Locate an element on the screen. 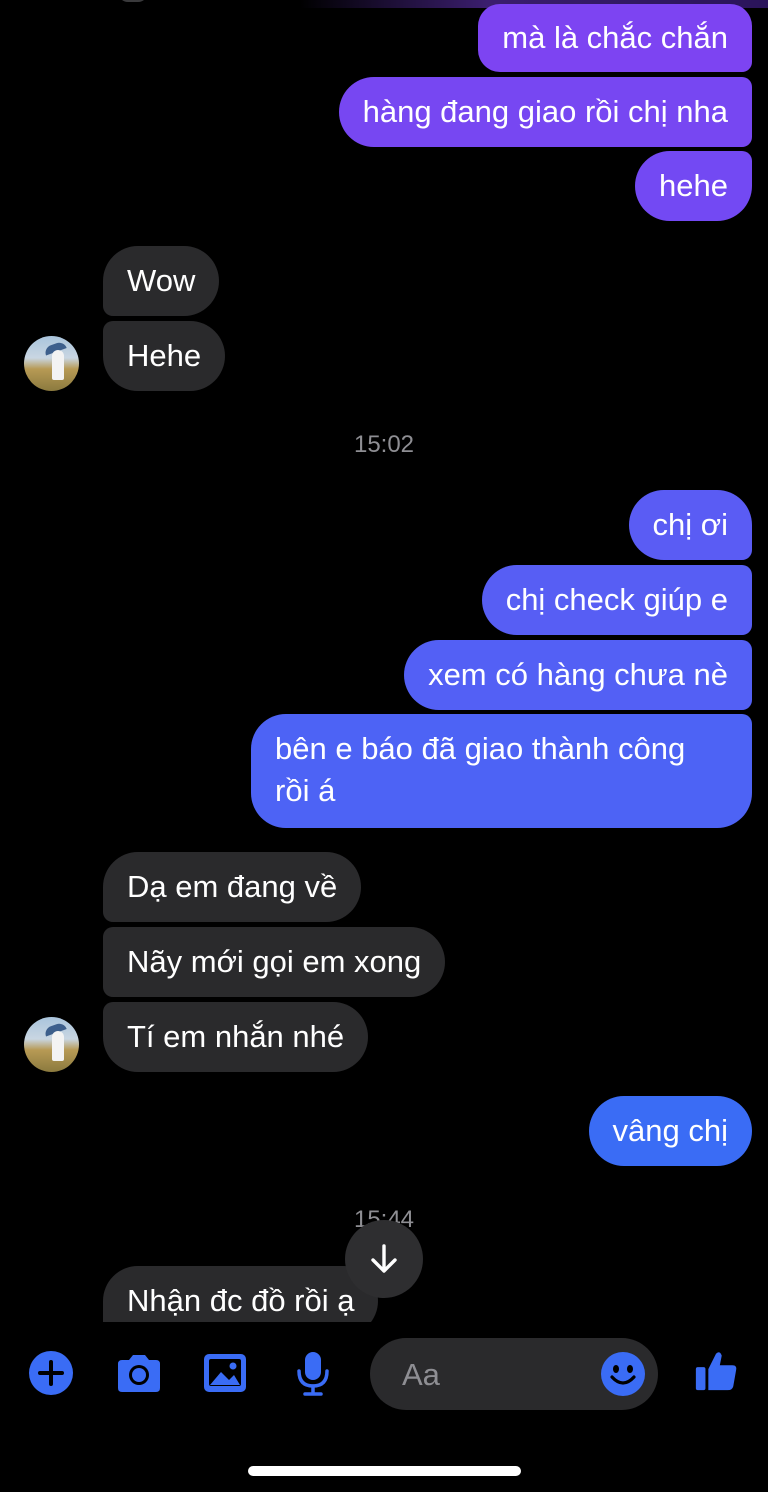  home-indicator is located at coordinates (384, 1471).